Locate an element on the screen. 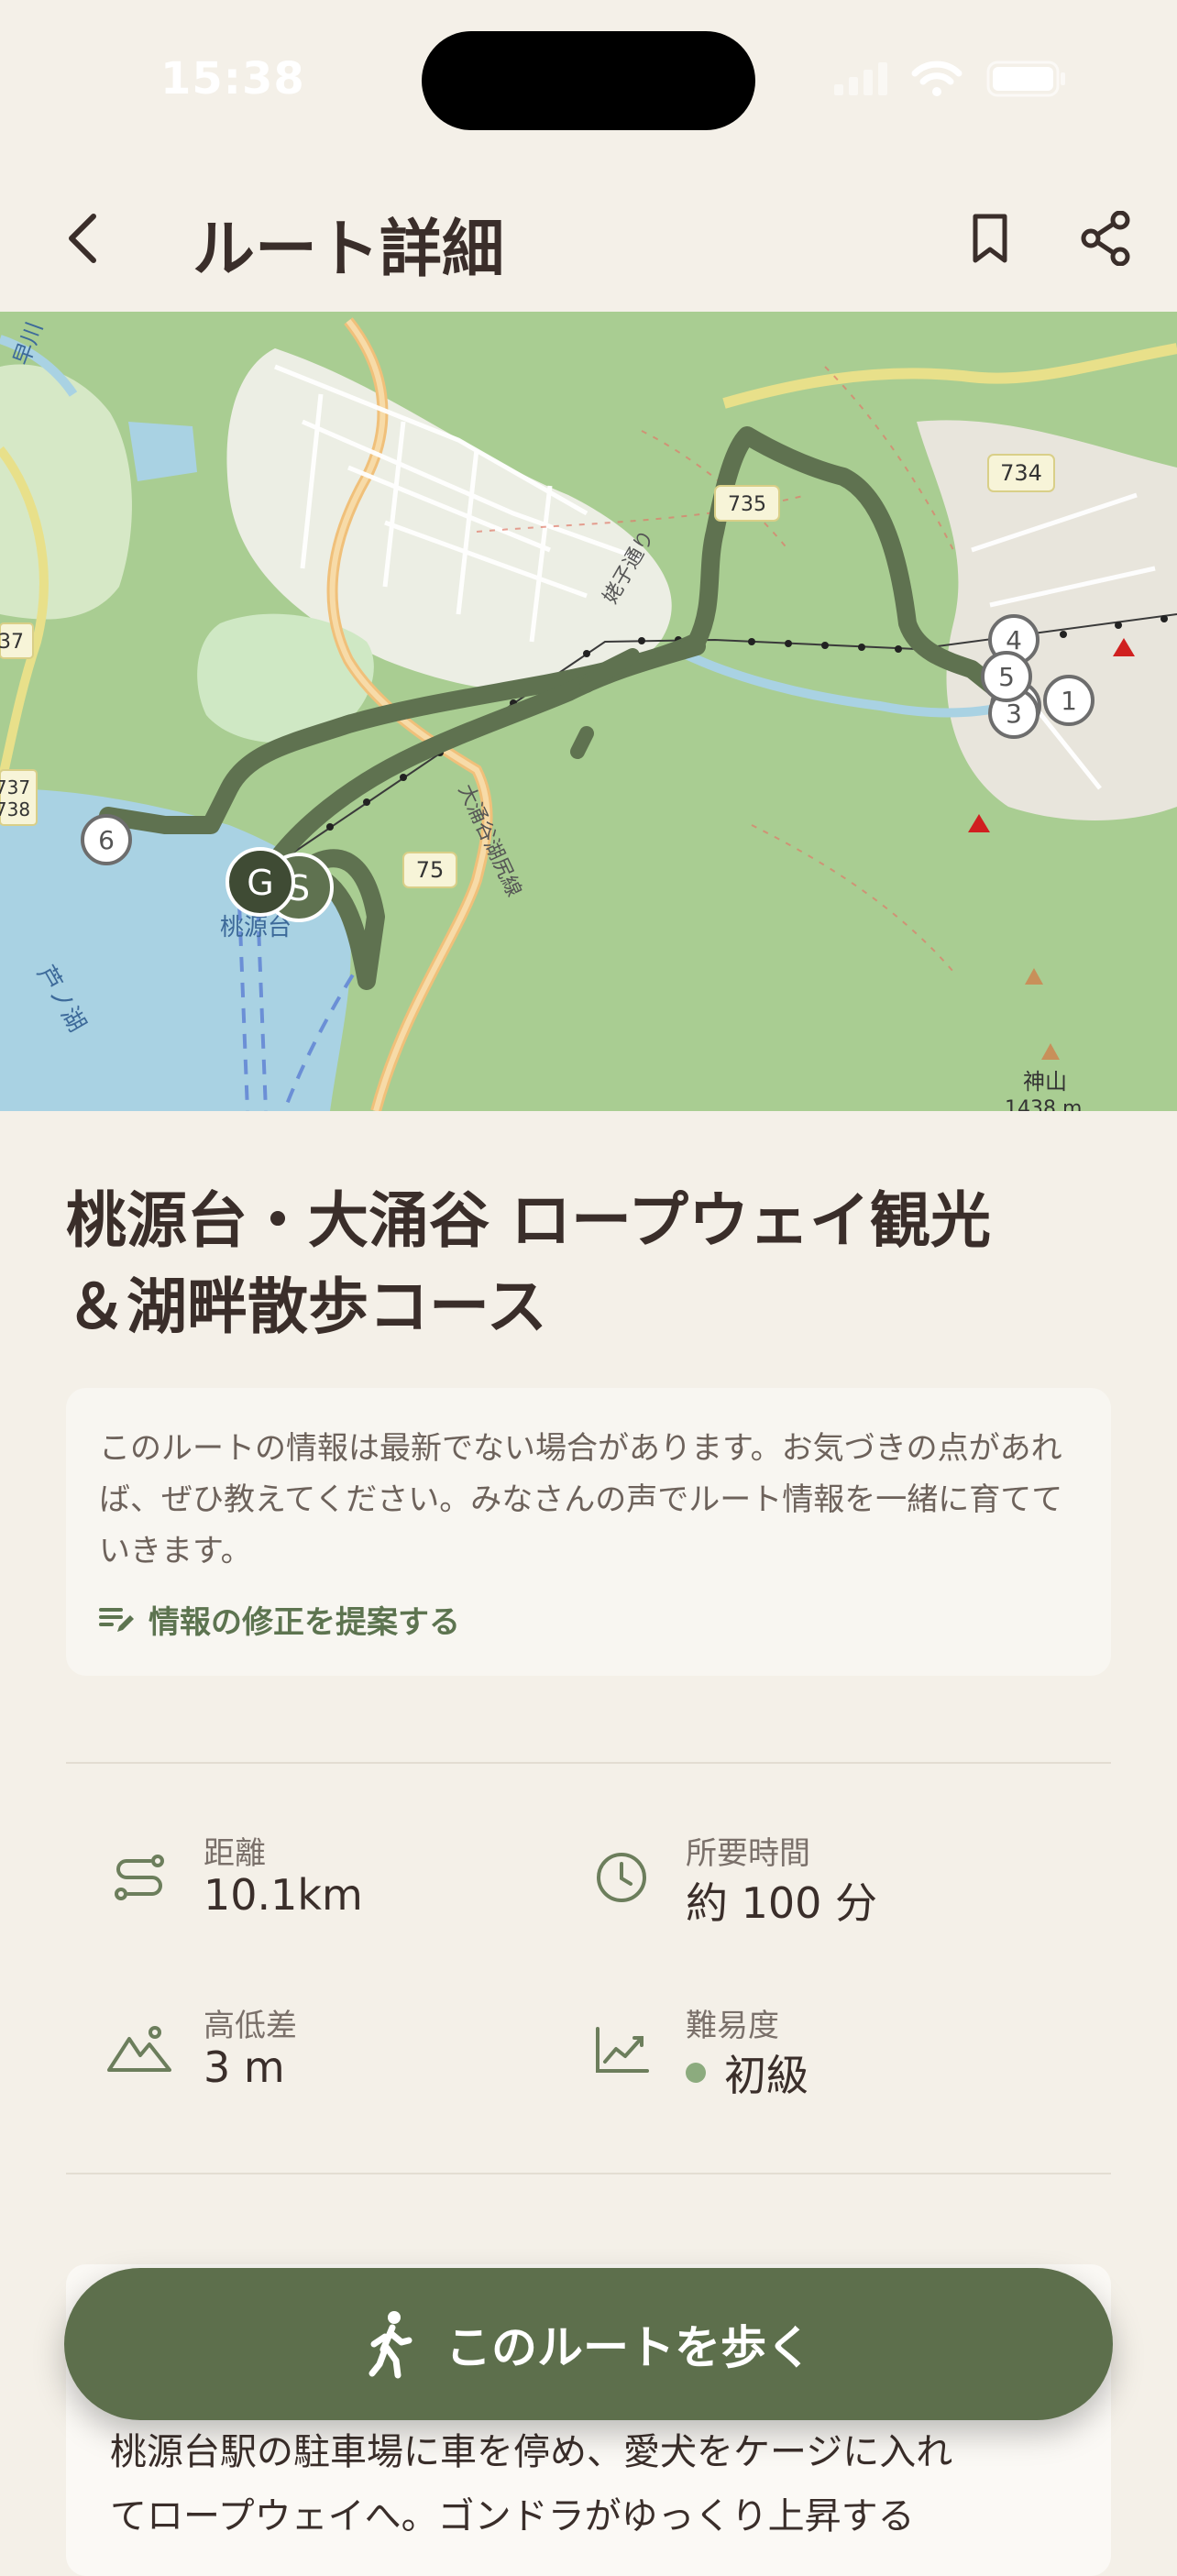  walk-route-button: このルートを歩く is located at coordinates (588, 2344).